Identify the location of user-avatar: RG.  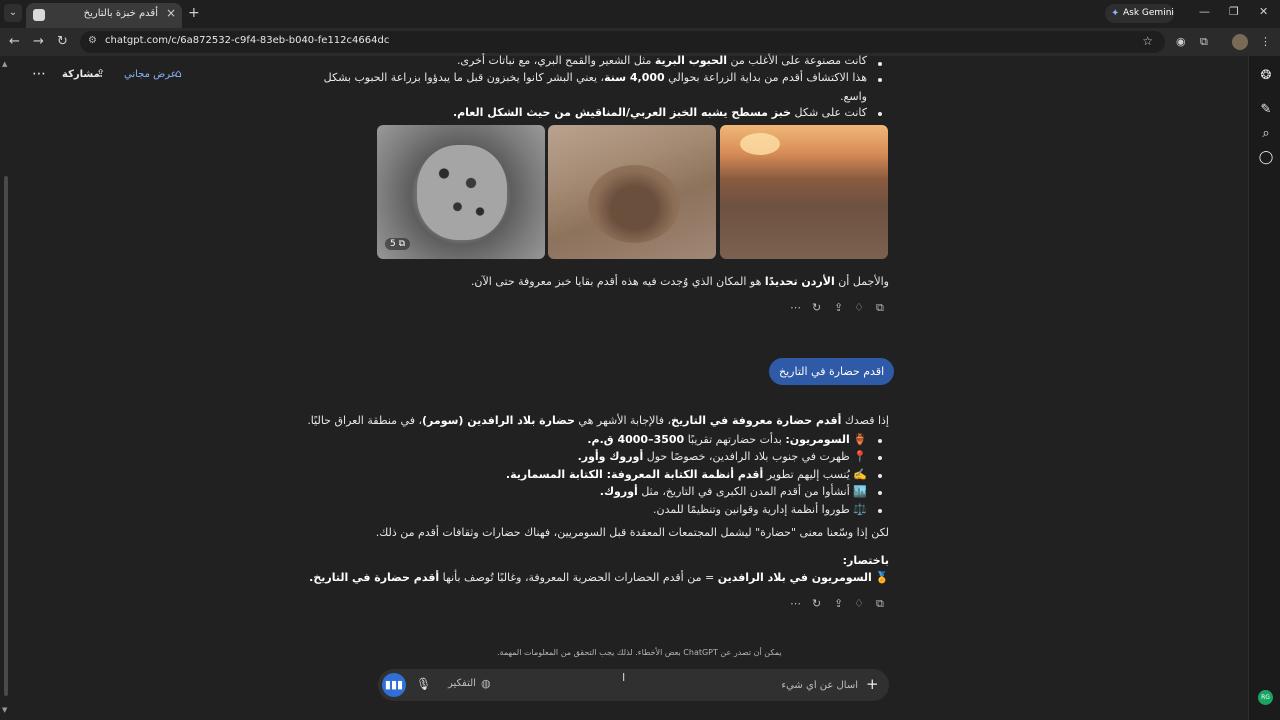
(1265, 697).